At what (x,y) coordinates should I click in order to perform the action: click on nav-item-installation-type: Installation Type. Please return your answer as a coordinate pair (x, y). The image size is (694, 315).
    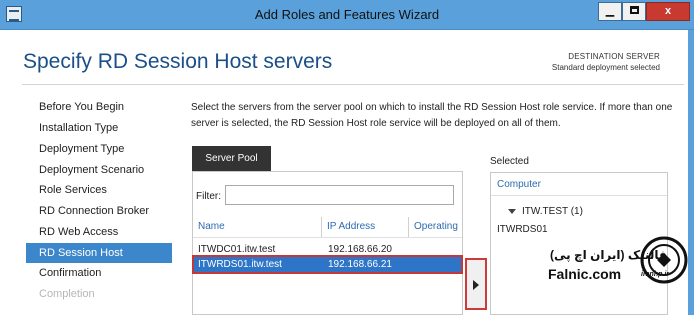
    Looking at the image, I should click on (99, 128).